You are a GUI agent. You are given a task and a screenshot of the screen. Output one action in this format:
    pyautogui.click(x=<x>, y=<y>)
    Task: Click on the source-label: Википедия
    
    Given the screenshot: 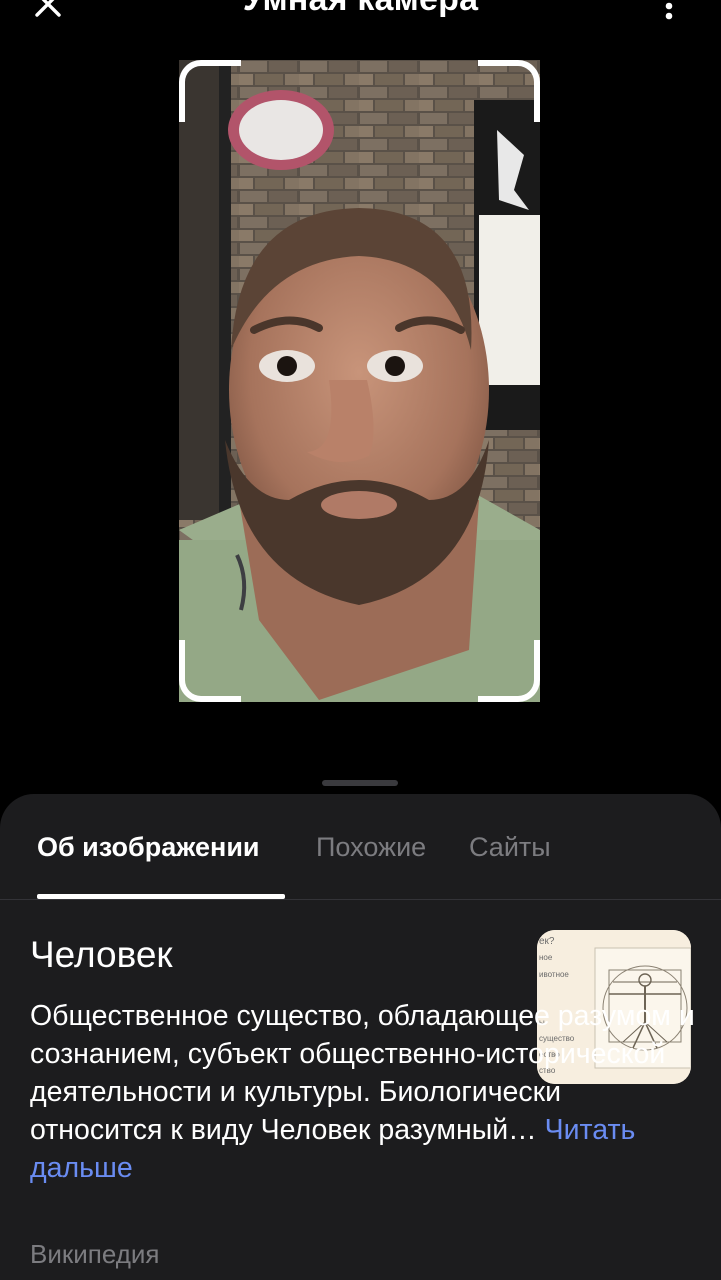 What is the action you would take?
    pyautogui.click(x=95, y=1254)
    